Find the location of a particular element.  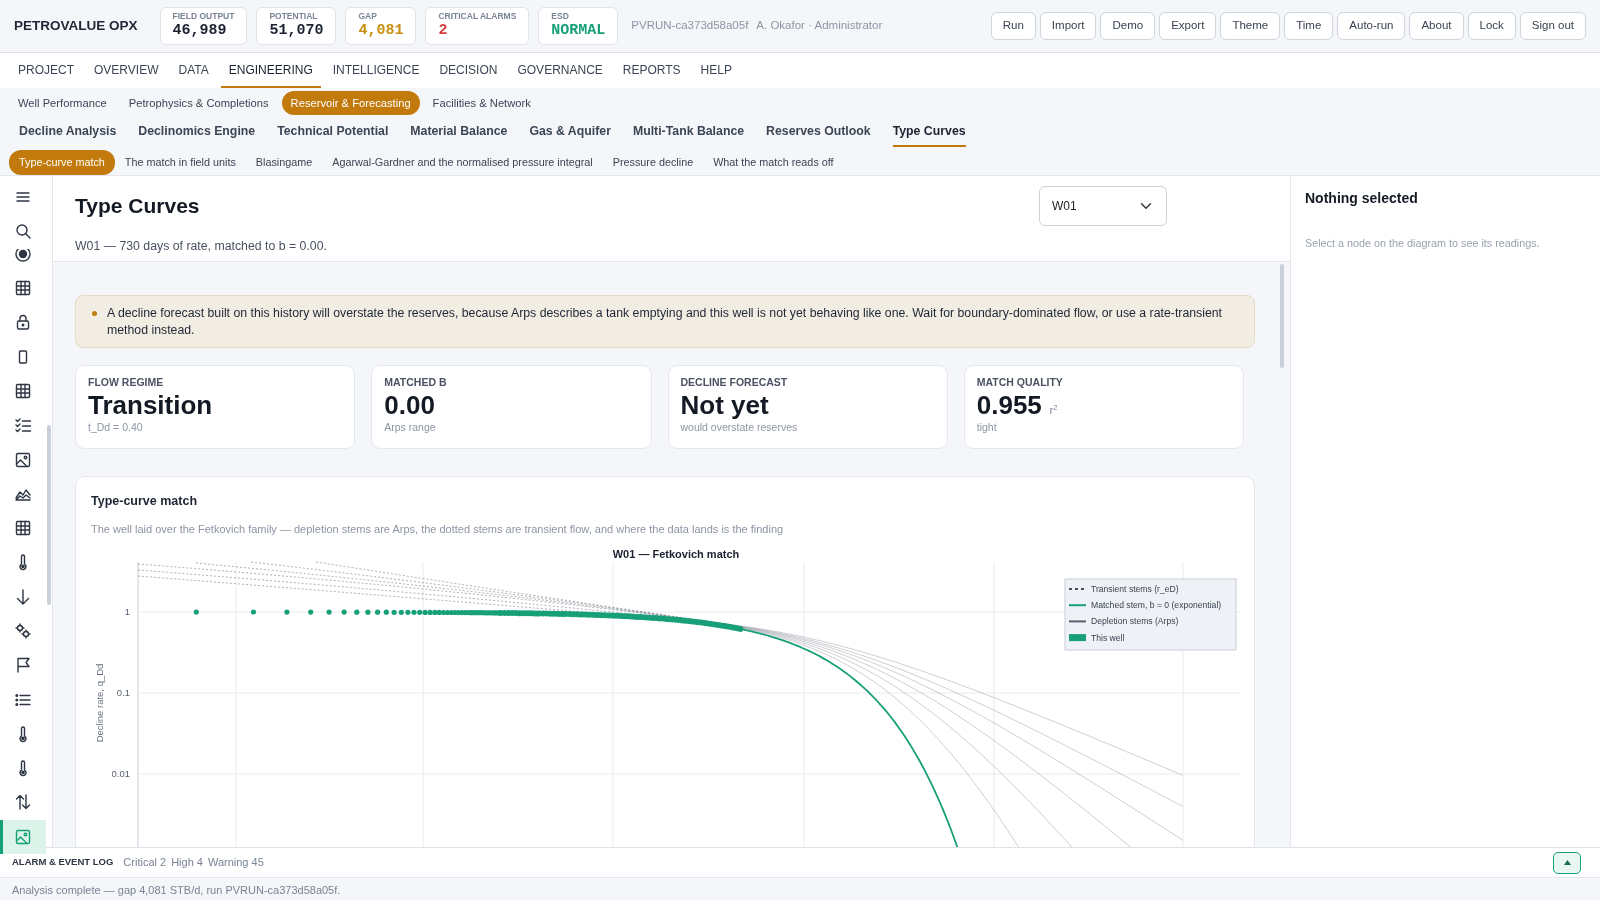

kpi-value: NORMAL is located at coordinates (578, 31).